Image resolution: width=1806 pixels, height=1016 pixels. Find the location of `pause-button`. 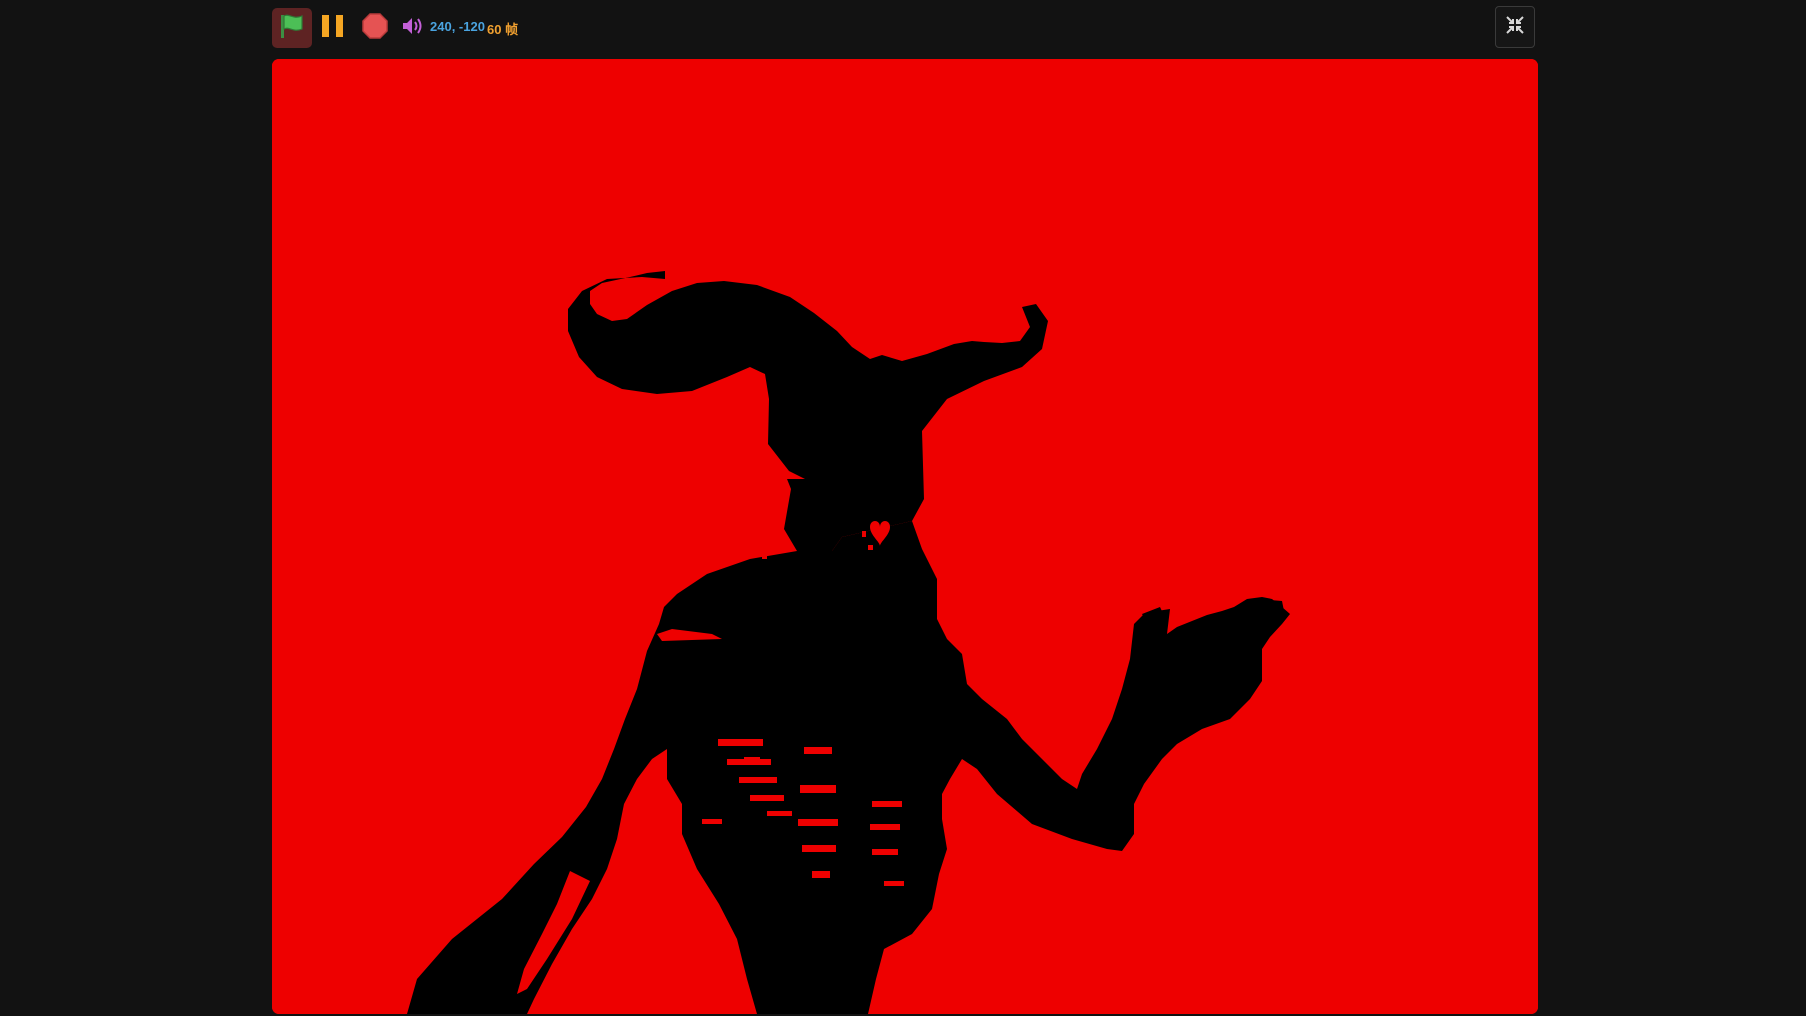

pause-button is located at coordinates (333, 28).